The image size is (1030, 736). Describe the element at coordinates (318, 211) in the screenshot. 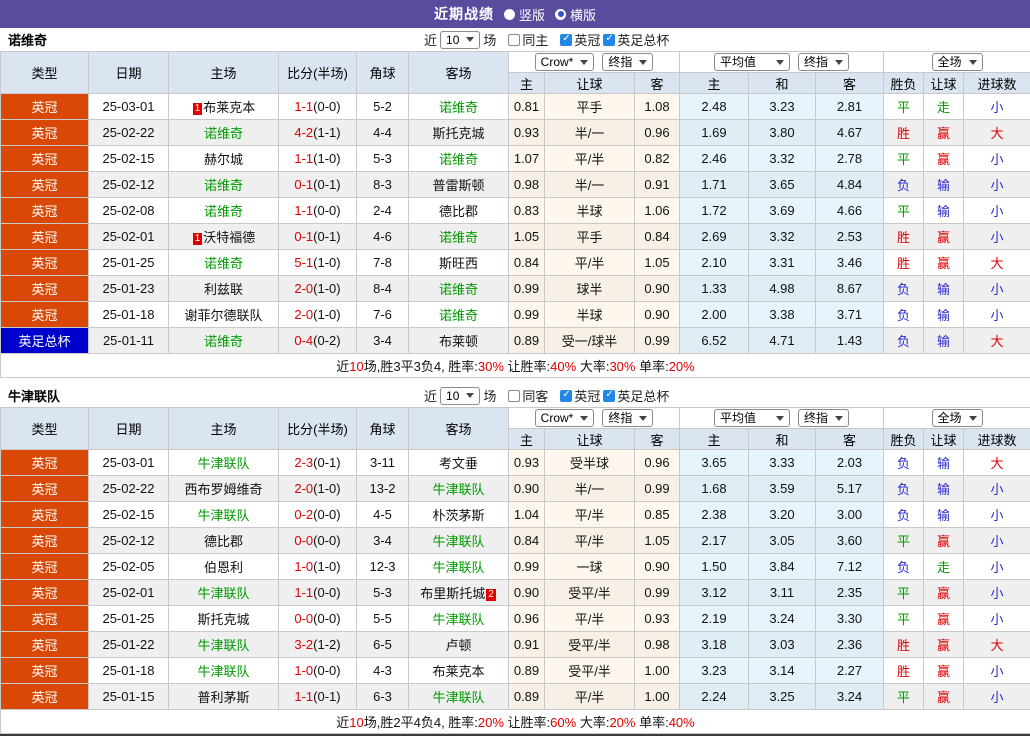

I see `match-score-cell: 1-1(0-0)` at that location.